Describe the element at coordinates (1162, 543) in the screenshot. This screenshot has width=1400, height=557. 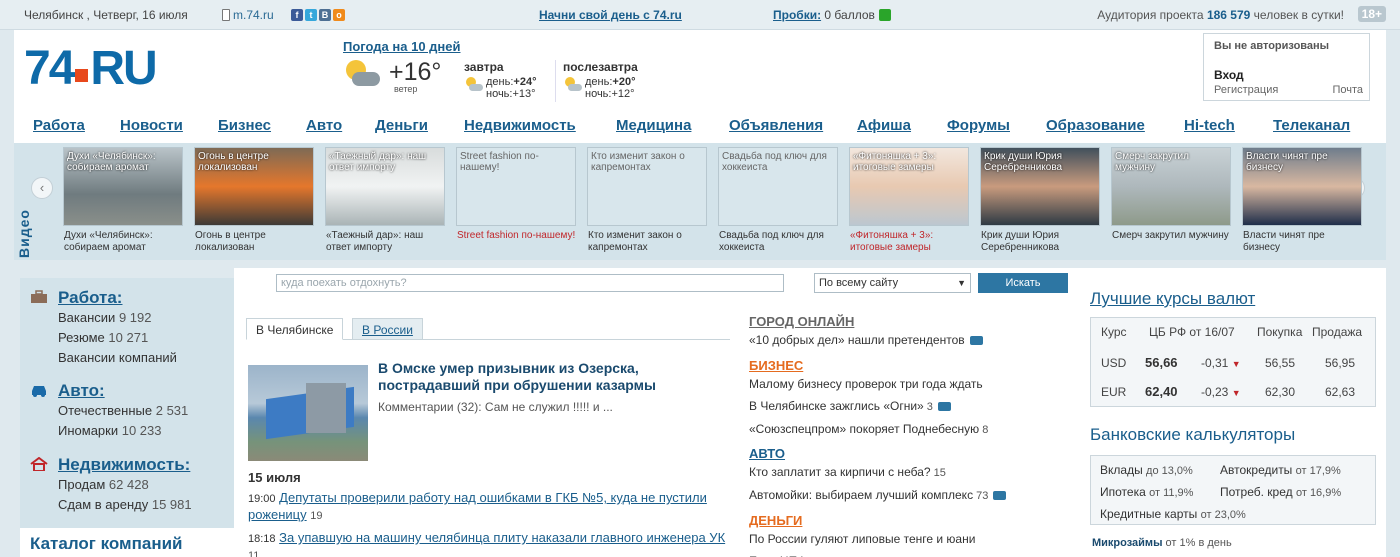
I see `microloans-link: Микрозаймы от 1% в день` at that location.